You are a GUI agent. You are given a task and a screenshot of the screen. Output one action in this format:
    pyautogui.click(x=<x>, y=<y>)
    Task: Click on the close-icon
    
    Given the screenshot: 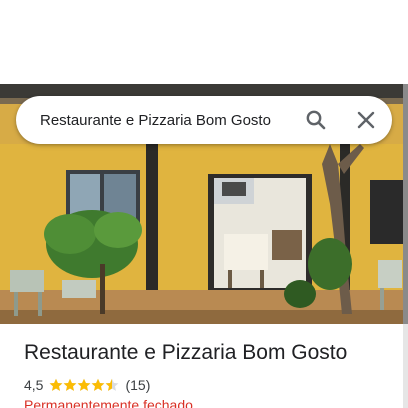 What is the action you would take?
    pyautogui.click(x=366, y=120)
    